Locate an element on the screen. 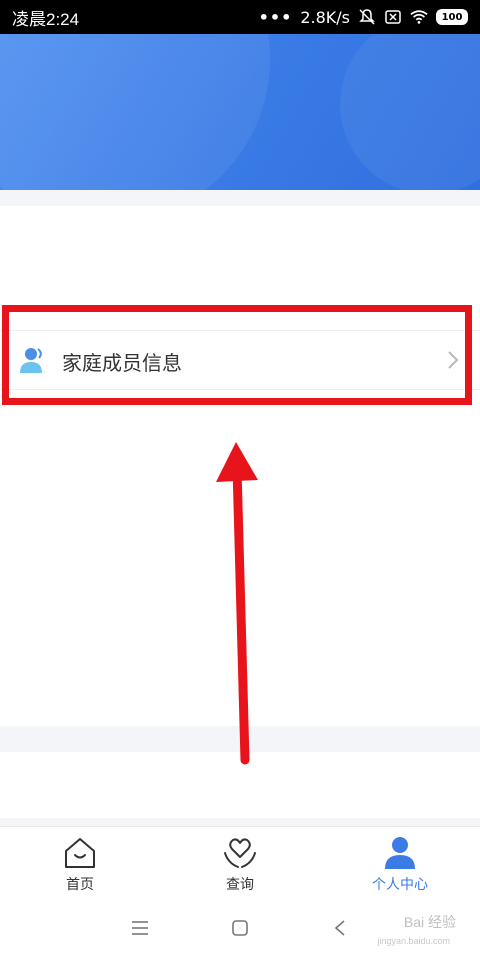 Image resolution: width=480 pixels, height=960 pixels. back-nav-button is located at coordinates (340, 928).